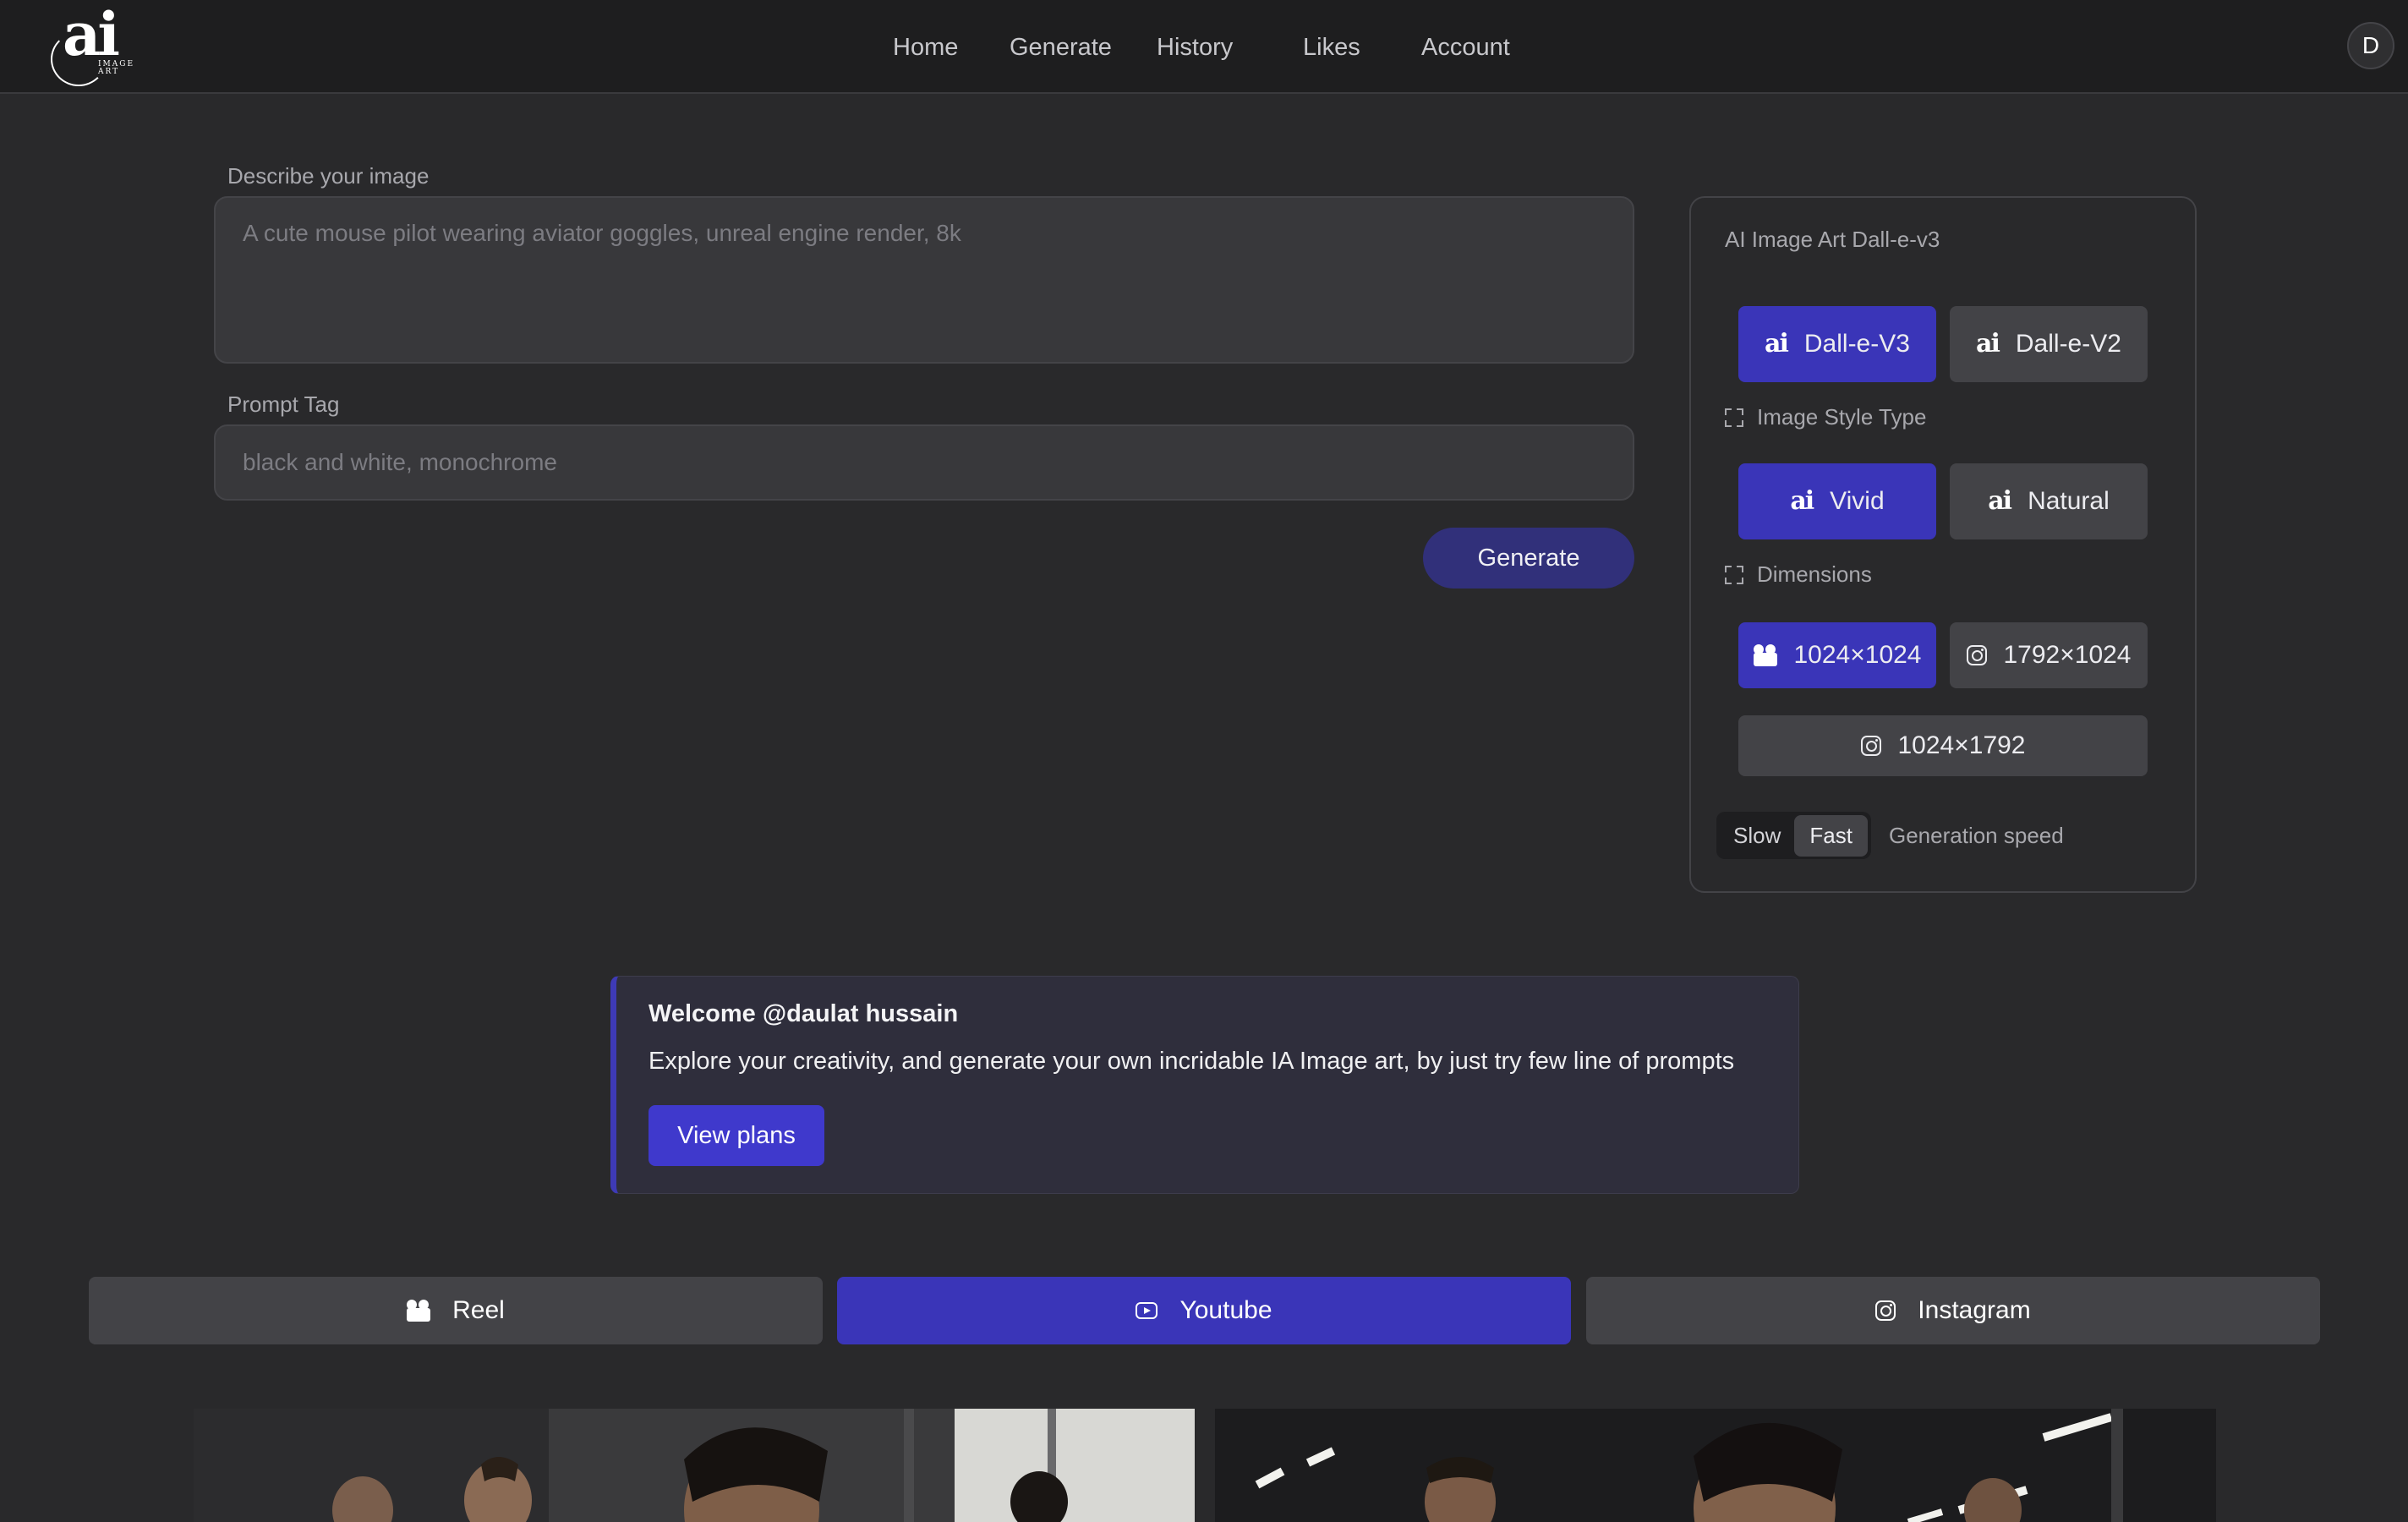 Image resolution: width=2408 pixels, height=1522 pixels. I want to click on style-vivid-button: ai Vivid, so click(1837, 501).